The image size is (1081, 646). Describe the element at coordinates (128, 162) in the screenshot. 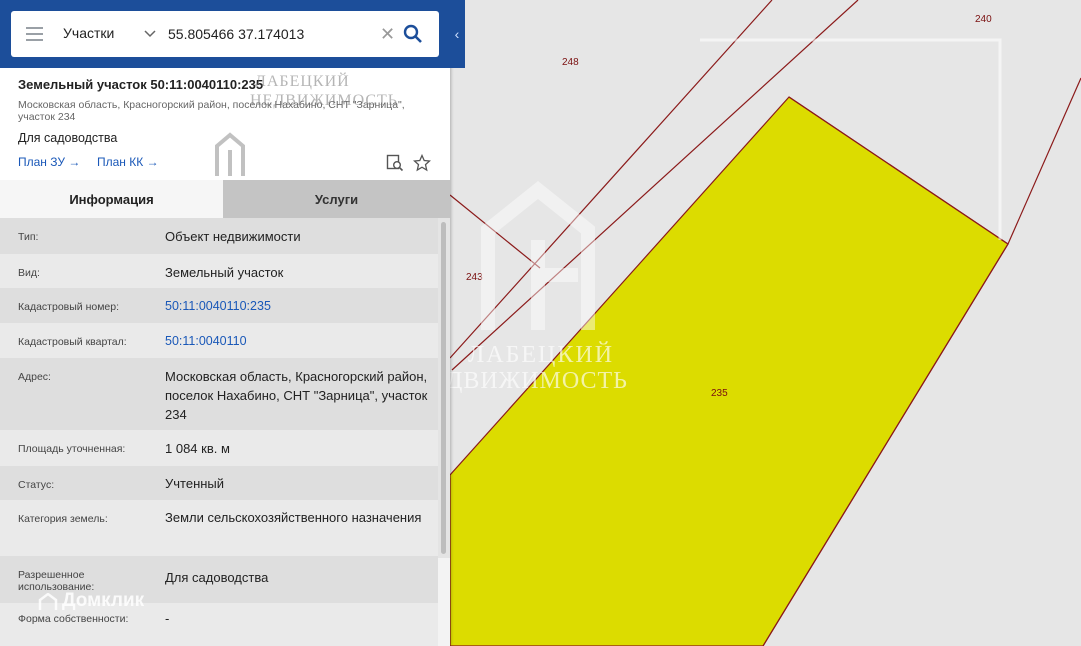

I see `plan-kk-link: План КК →` at that location.